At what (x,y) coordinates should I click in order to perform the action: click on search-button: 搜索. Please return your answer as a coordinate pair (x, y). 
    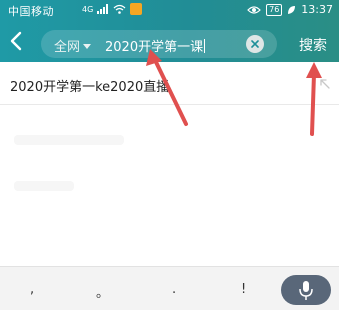
    Looking at the image, I should click on (313, 45).